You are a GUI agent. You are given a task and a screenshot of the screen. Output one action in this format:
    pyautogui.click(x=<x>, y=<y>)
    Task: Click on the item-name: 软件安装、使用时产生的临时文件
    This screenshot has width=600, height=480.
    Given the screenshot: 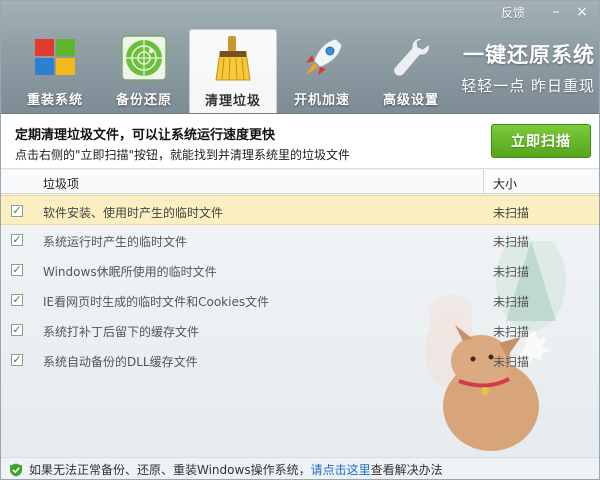 What is the action you would take?
    pyautogui.click(x=133, y=213)
    